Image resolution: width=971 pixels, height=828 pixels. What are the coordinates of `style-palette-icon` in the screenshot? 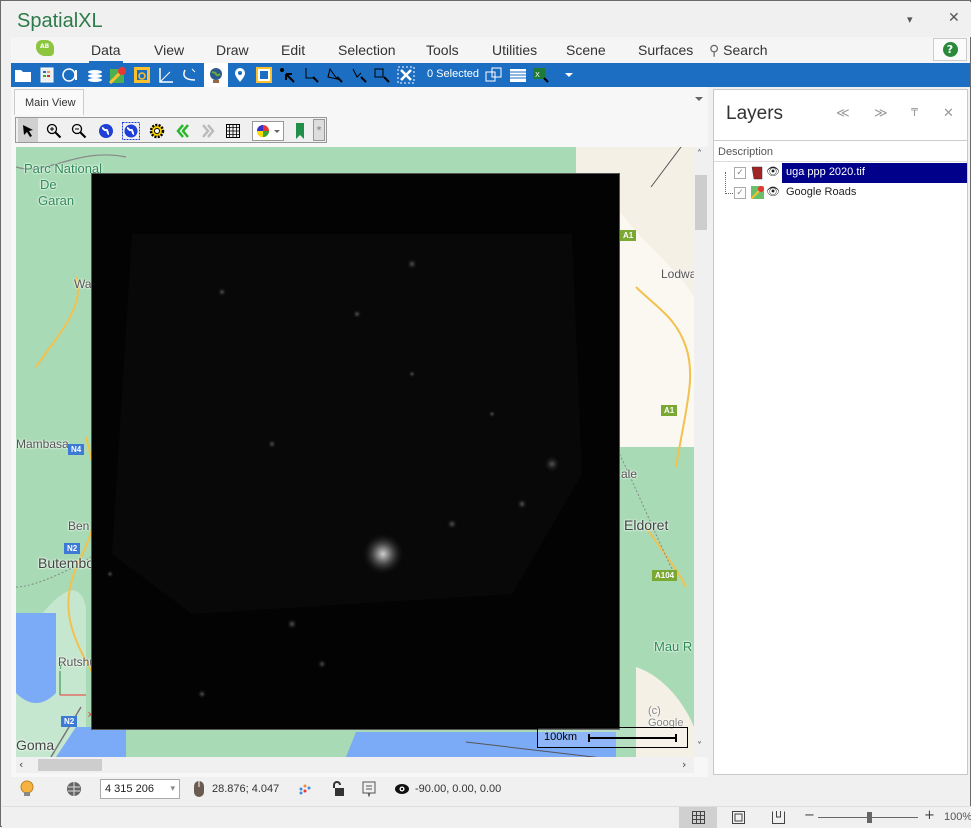 It's located at (70, 75).